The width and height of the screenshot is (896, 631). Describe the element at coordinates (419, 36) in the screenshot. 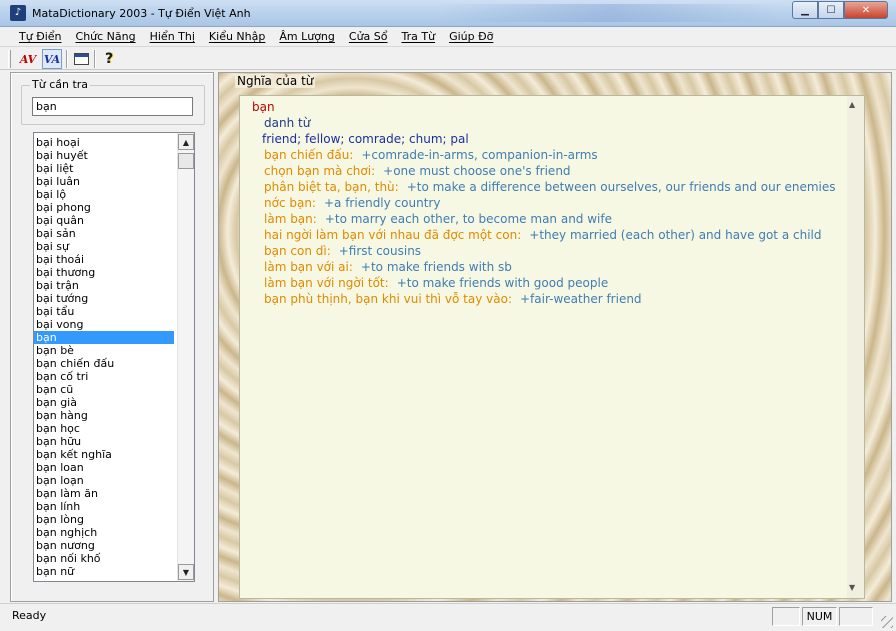

I see `menu-tra-tu: Tra Từ` at that location.